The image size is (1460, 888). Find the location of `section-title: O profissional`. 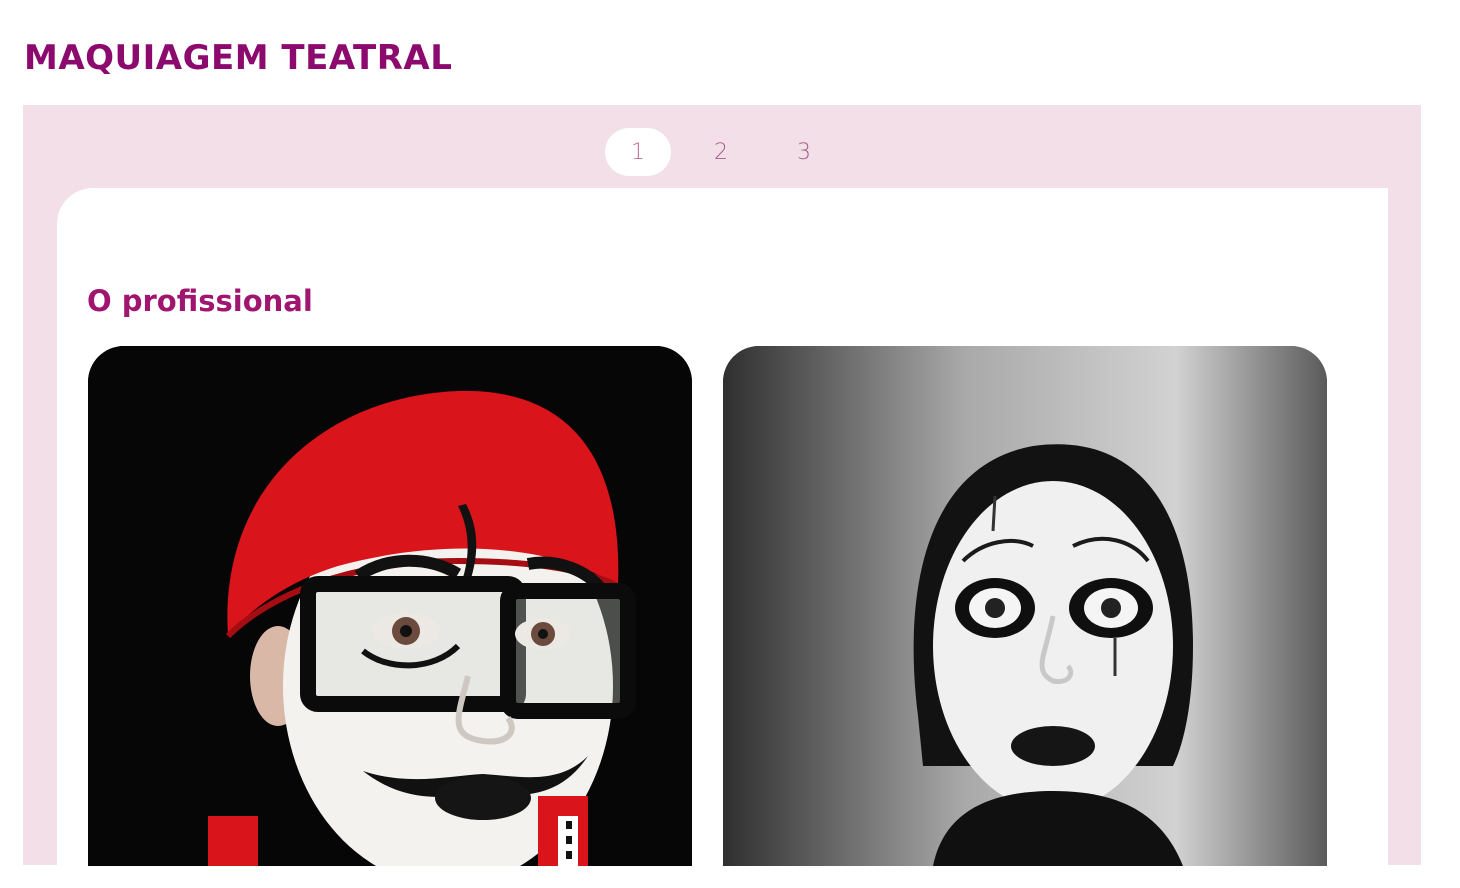

section-title: O profissional is located at coordinates (200, 301).